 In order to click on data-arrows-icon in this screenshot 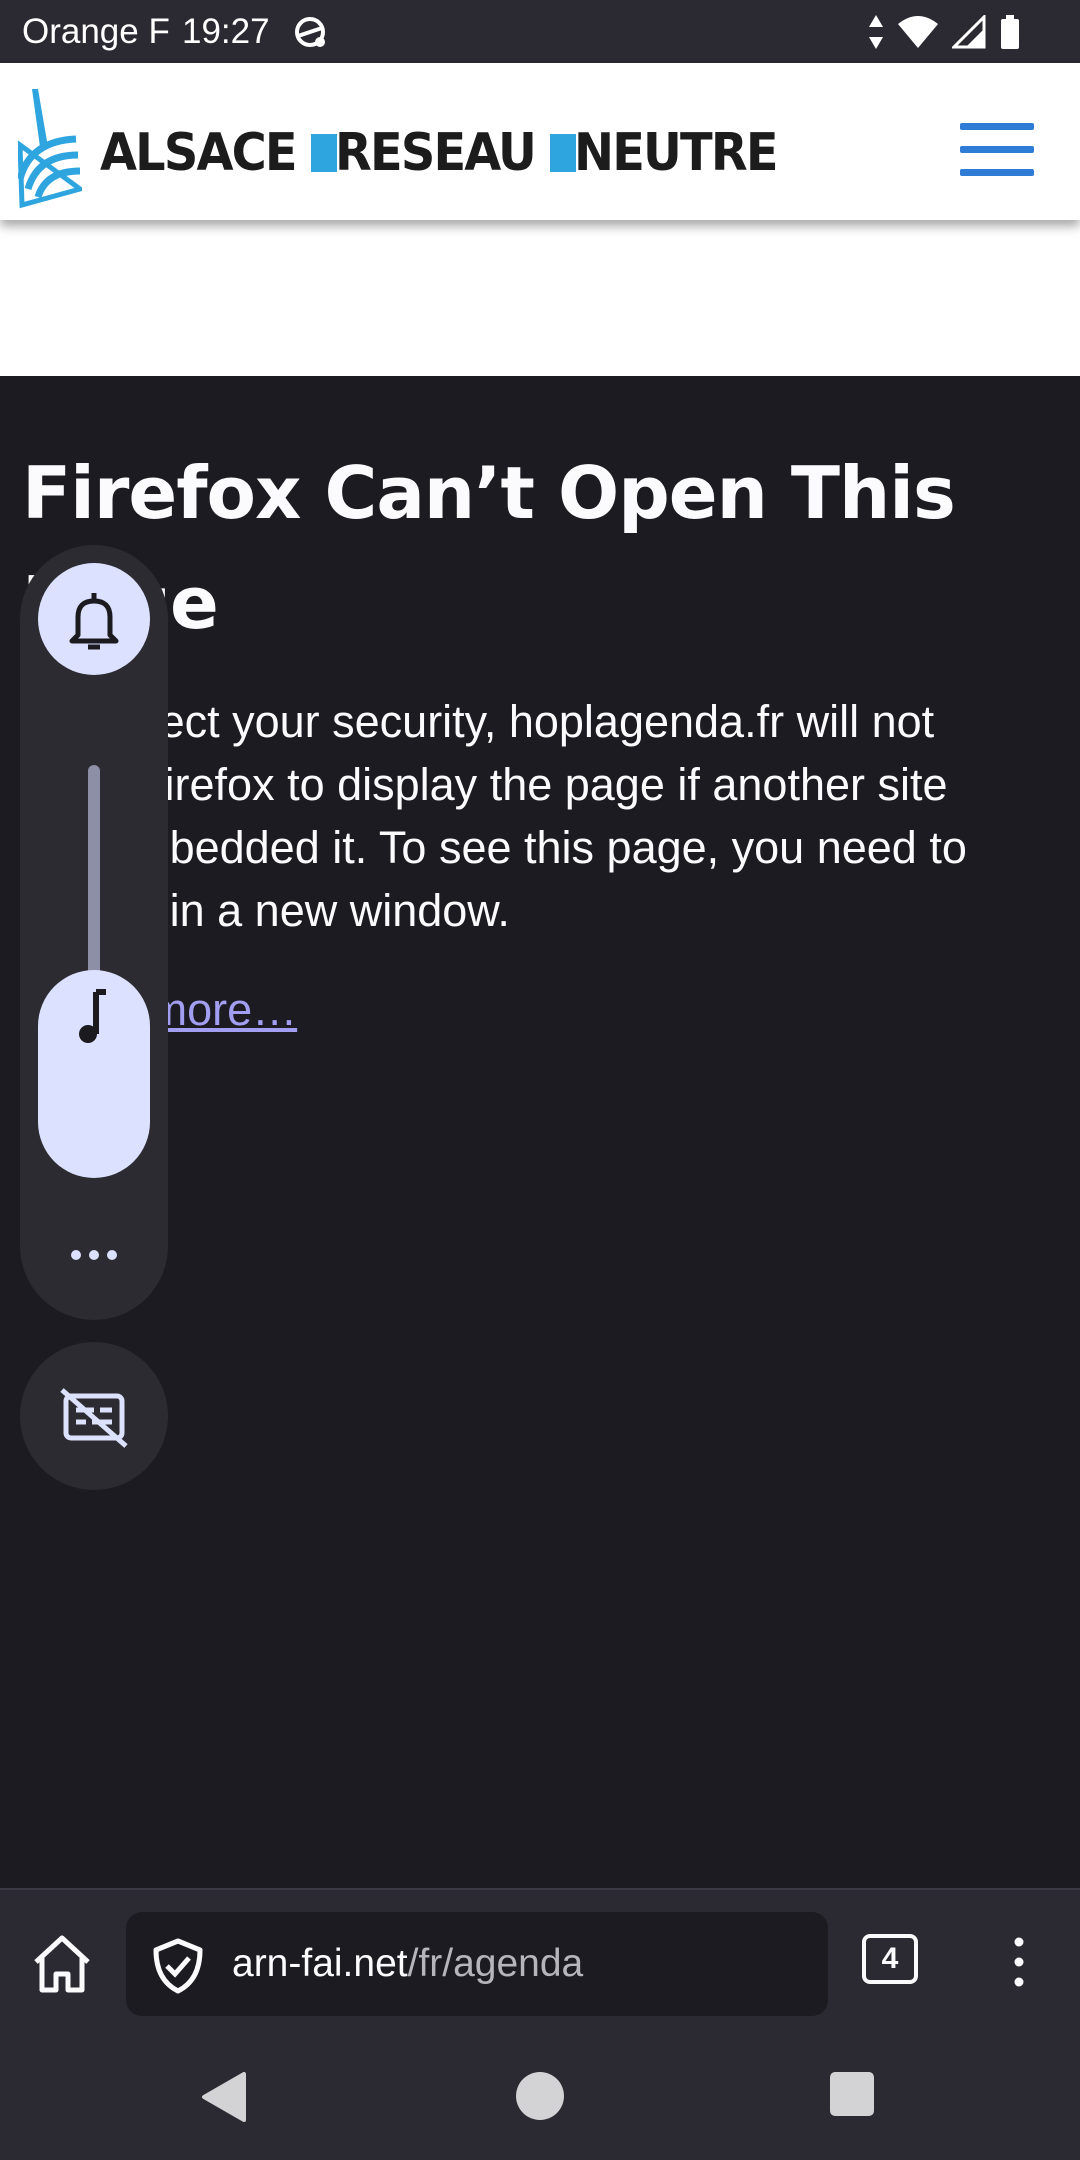, I will do `click(876, 32)`.